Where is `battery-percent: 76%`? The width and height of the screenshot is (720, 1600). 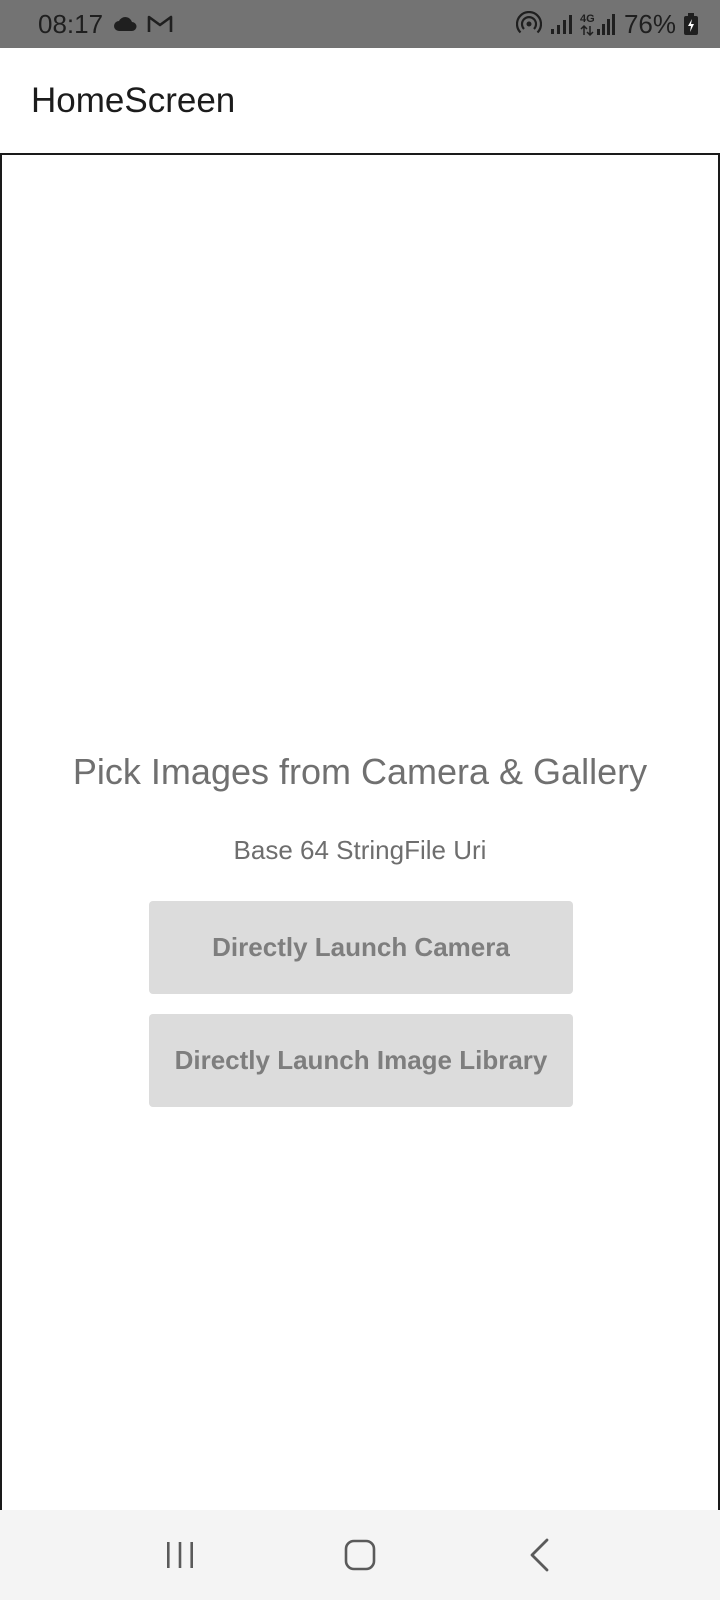 battery-percent: 76% is located at coordinates (649, 23).